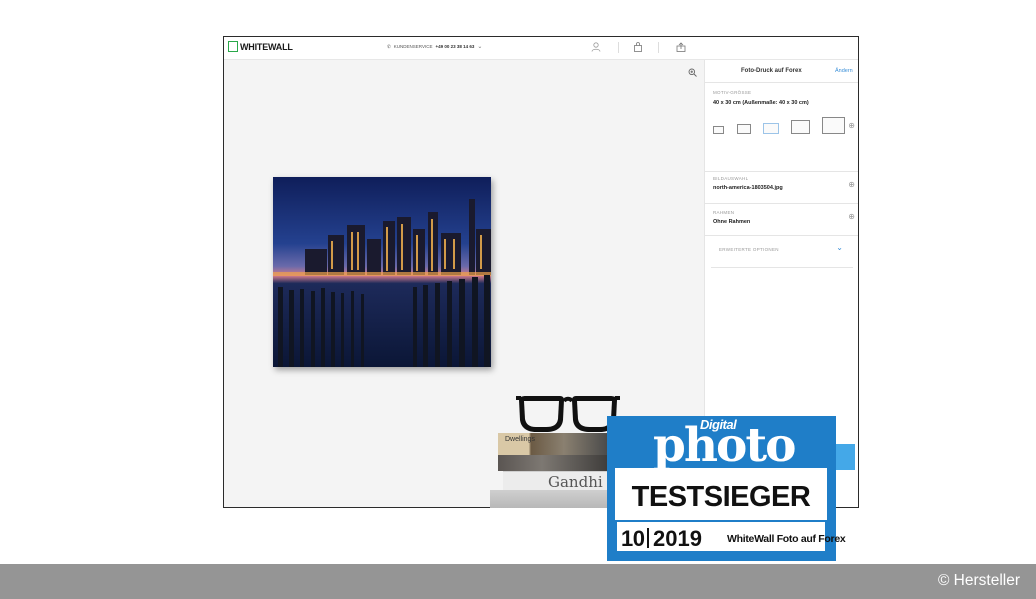 The width and height of the screenshot is (1036, 599). I want to click on logo-text: WHITEWALL, so click(266, 46).